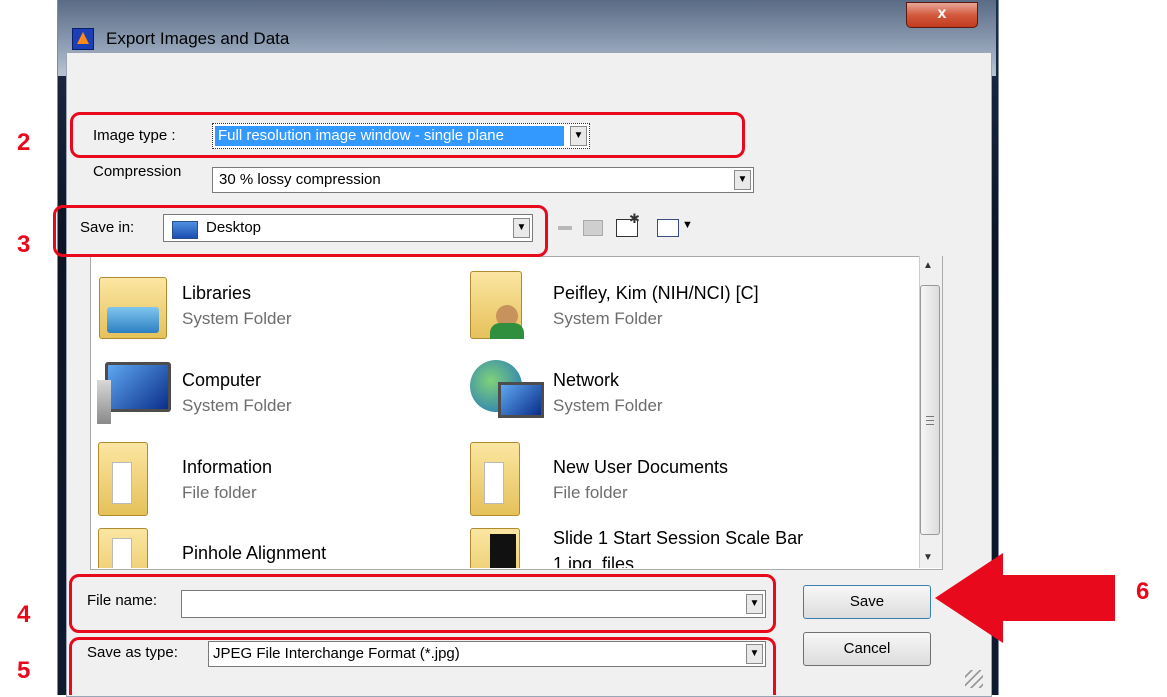 The height and width of the screenshot is (697, 1167). What do you see at coordinates (928, 265) in the screenshot?
I see `scroll-up-icon: ▲` at bounding box center [928, 265].